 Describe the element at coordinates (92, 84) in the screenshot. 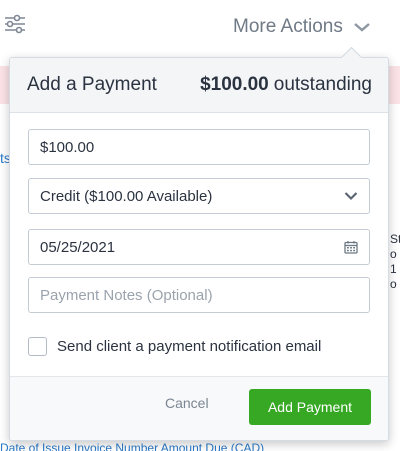

I see `popover-title: Add a Payment` at that location.